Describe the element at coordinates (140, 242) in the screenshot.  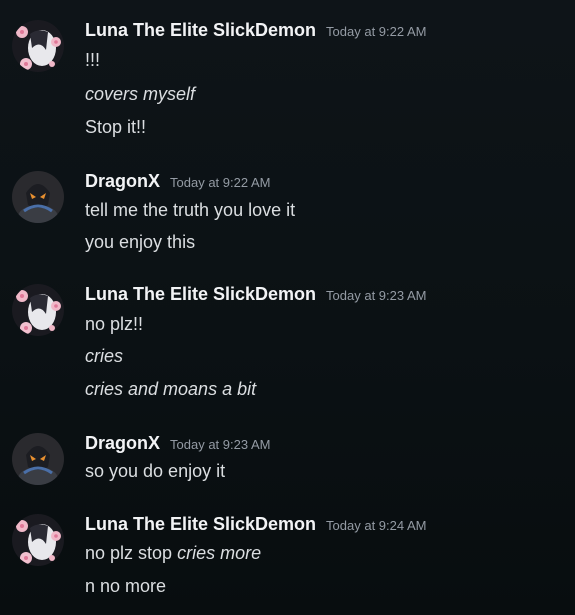
I see `message-line: you enjoy this` at that location.